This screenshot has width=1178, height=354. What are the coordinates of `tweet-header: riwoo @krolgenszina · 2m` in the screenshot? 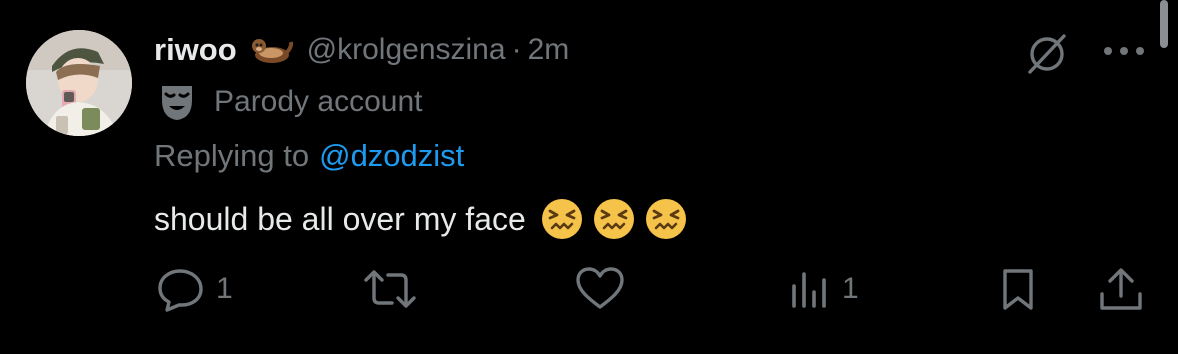 It's located at (361, 50).